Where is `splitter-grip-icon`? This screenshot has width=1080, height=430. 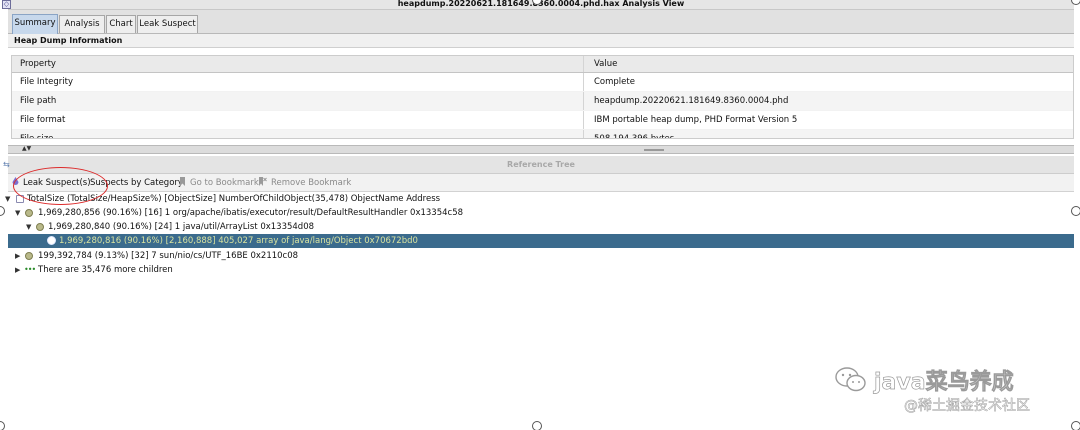
splitter-grip-icon is located at coordinates (654, 150).